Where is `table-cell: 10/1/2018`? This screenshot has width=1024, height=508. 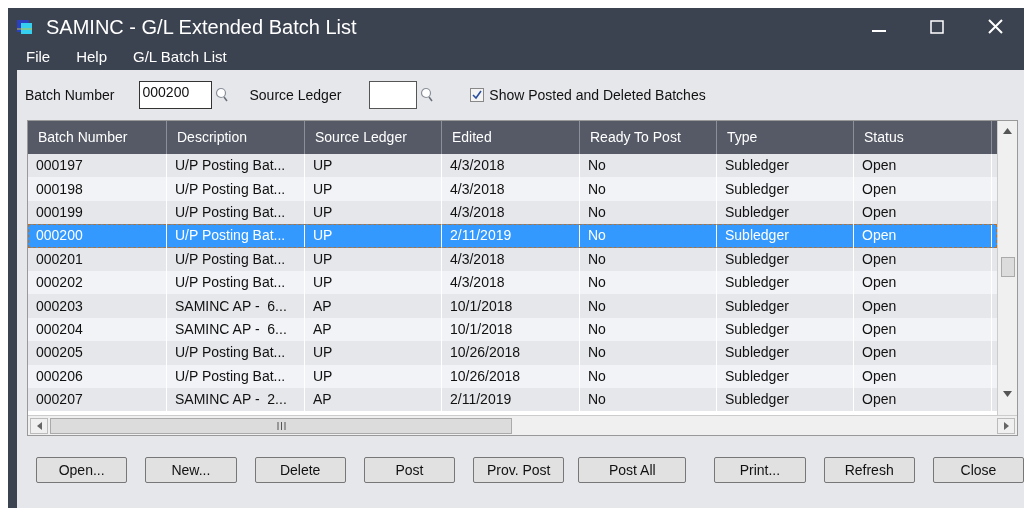
table-cell: 10/1/2018 is located at coordinates (511, 306).